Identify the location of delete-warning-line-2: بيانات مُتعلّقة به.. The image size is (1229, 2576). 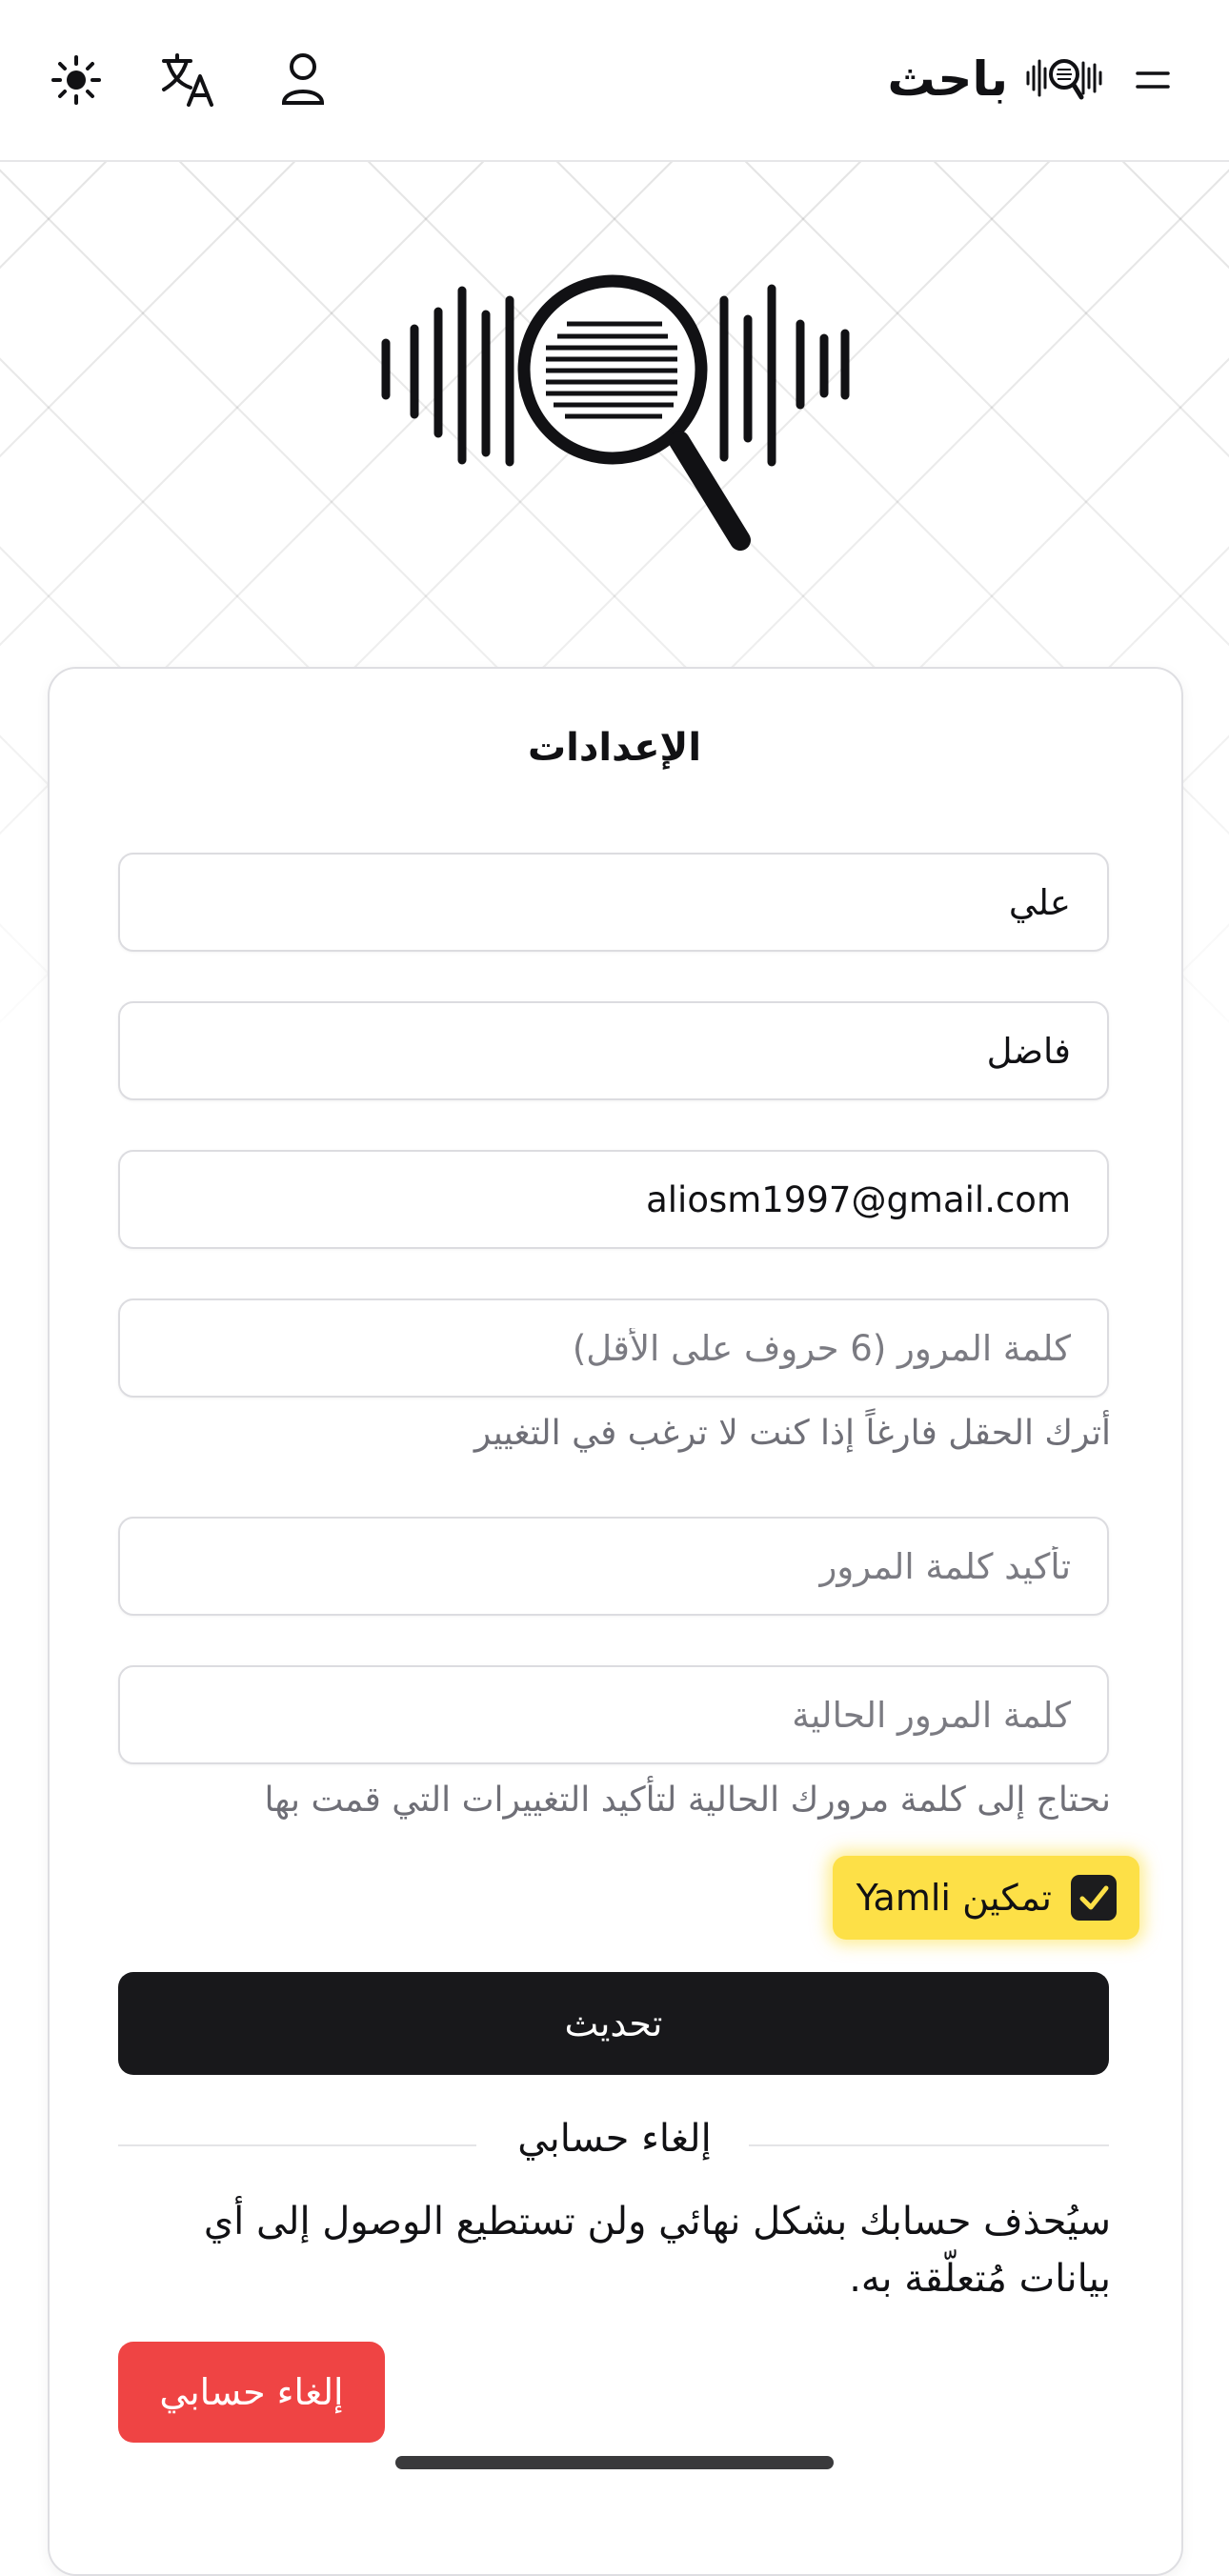
(980, 2279).